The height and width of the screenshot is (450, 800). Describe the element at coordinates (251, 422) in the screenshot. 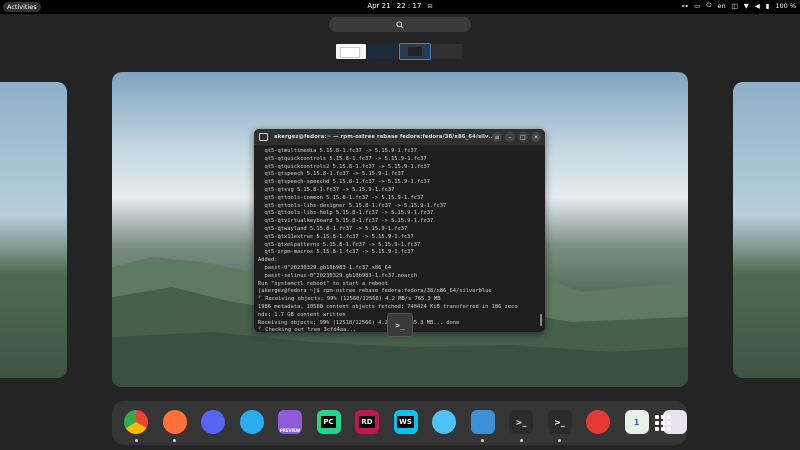

I see `telegram-icon` at that location.